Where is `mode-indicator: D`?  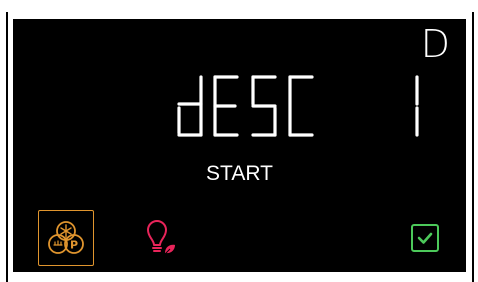 mode-indicator: D is located at coordinates (435, 44).